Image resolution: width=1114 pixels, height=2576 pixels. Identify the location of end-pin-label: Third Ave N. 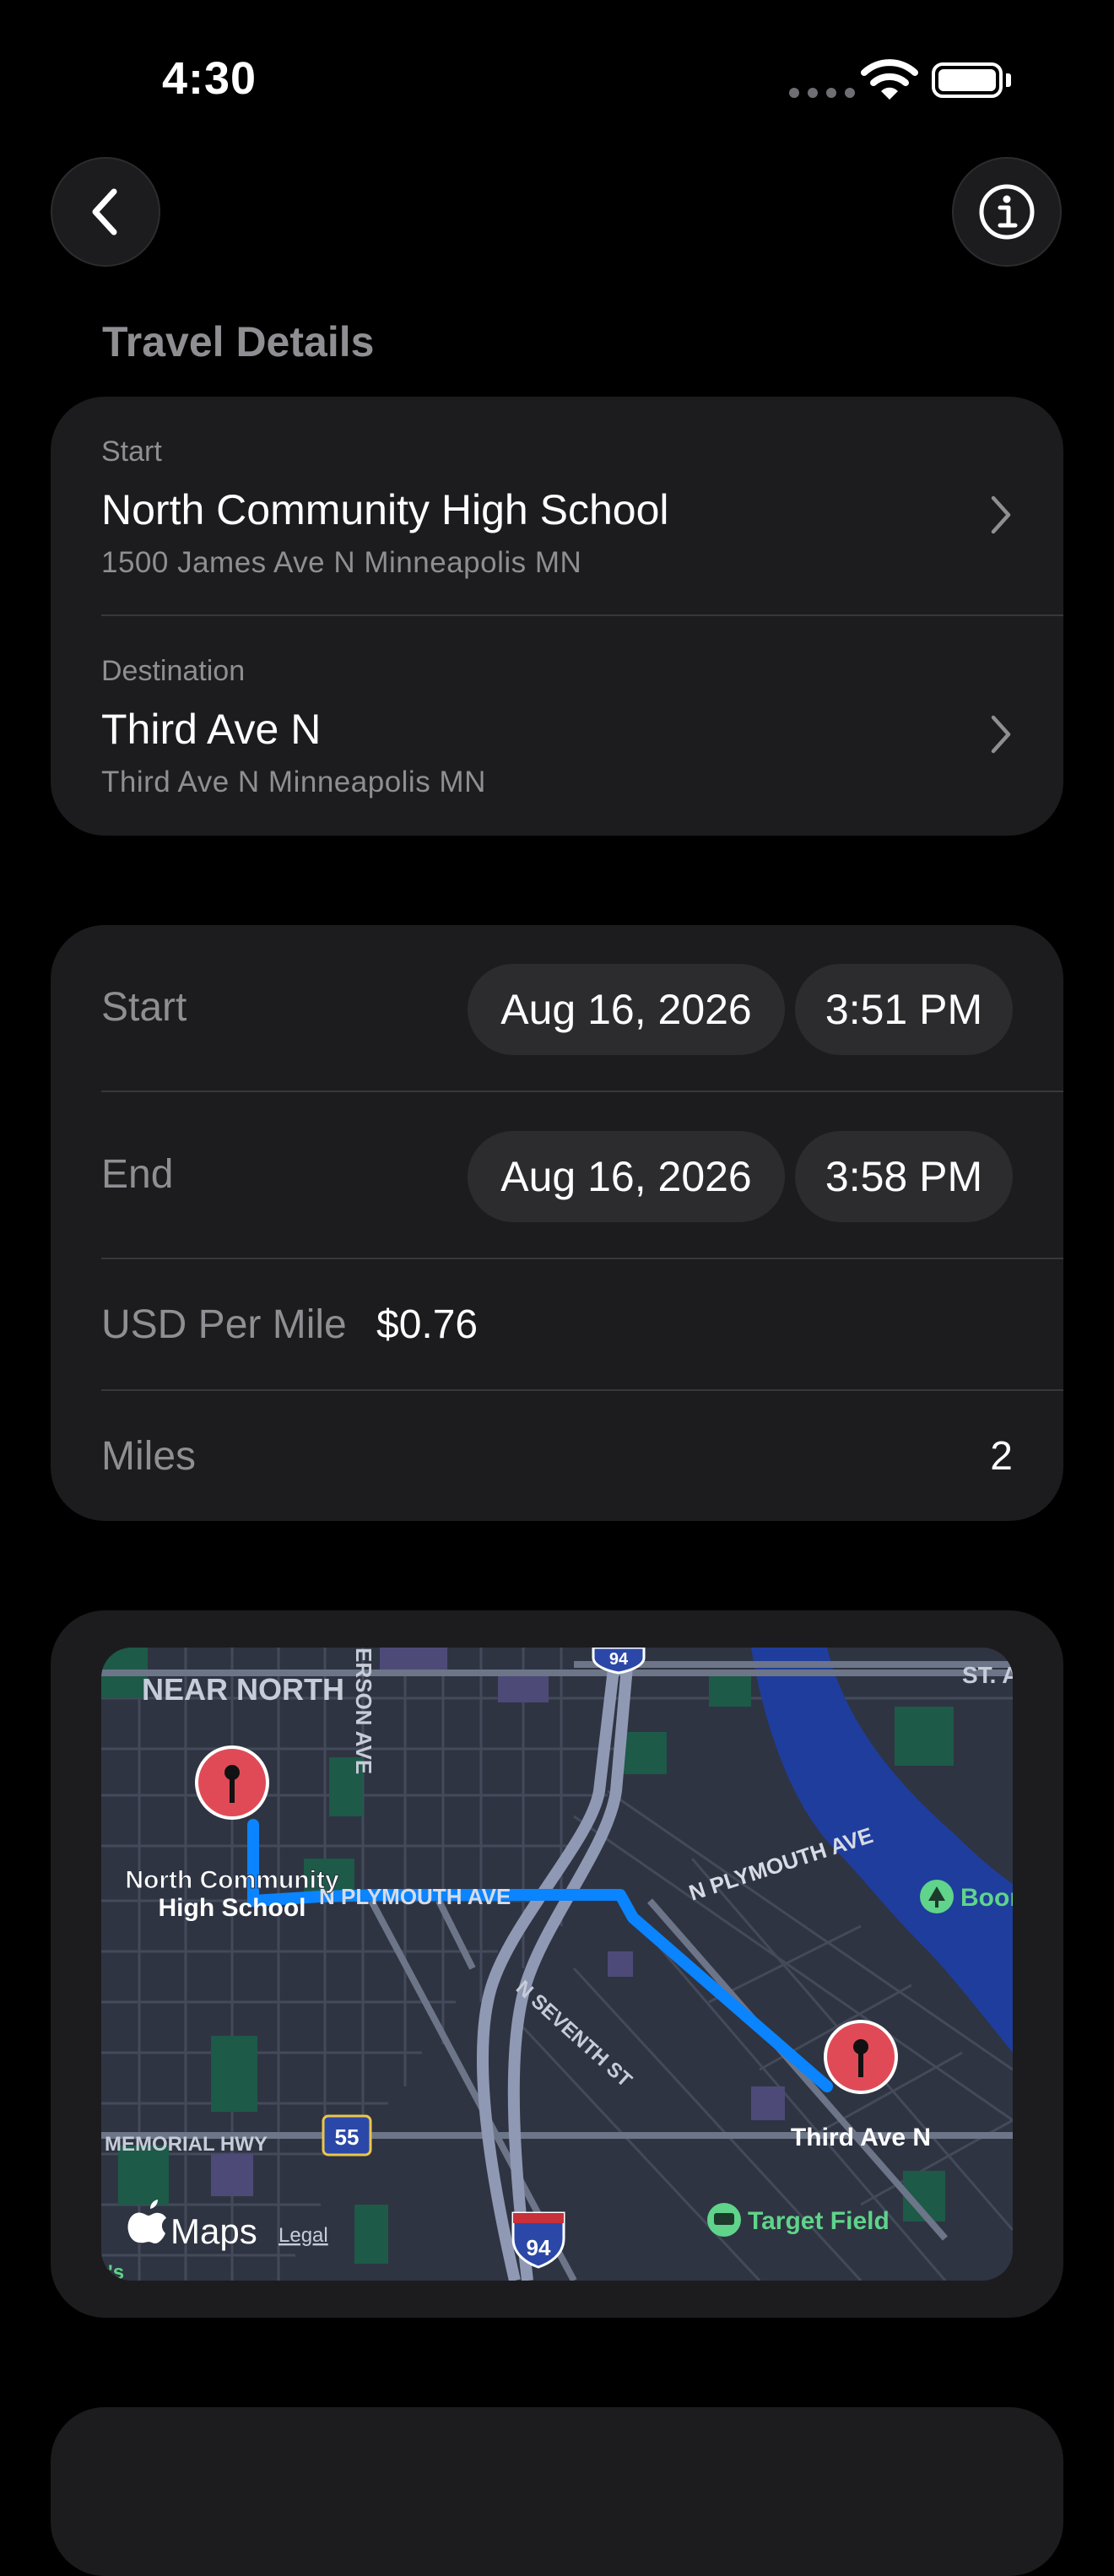
(861, 2137).